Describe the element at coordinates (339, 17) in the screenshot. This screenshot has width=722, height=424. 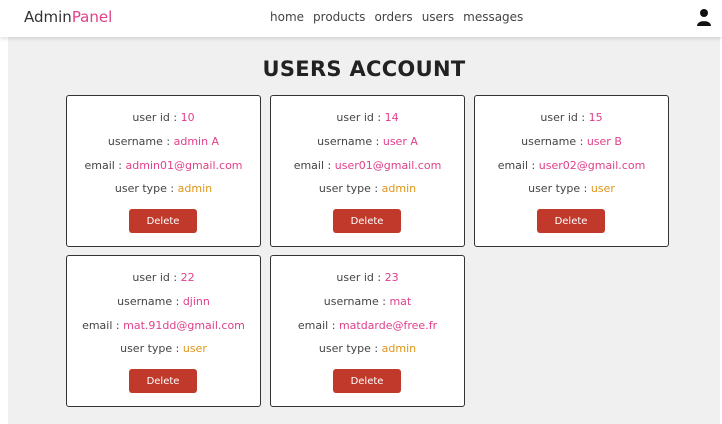
I see `nav-products: products` at that location.